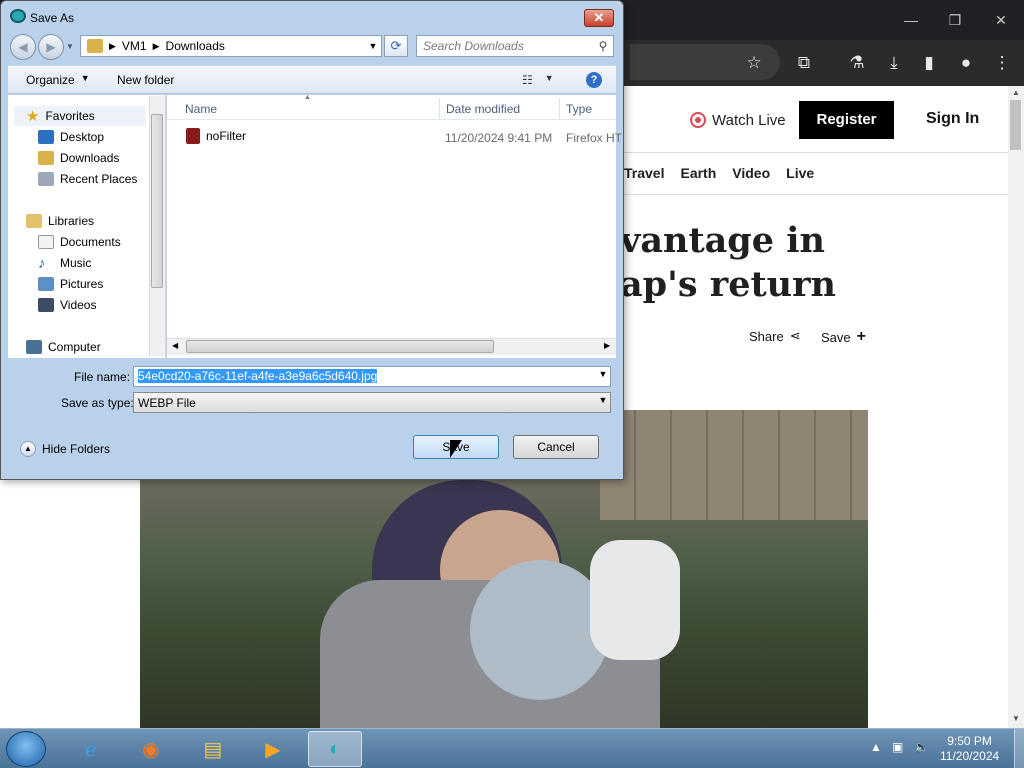 The image size is (1024, 768). I want to click on tree-label: Favorites, so click(70, 116).